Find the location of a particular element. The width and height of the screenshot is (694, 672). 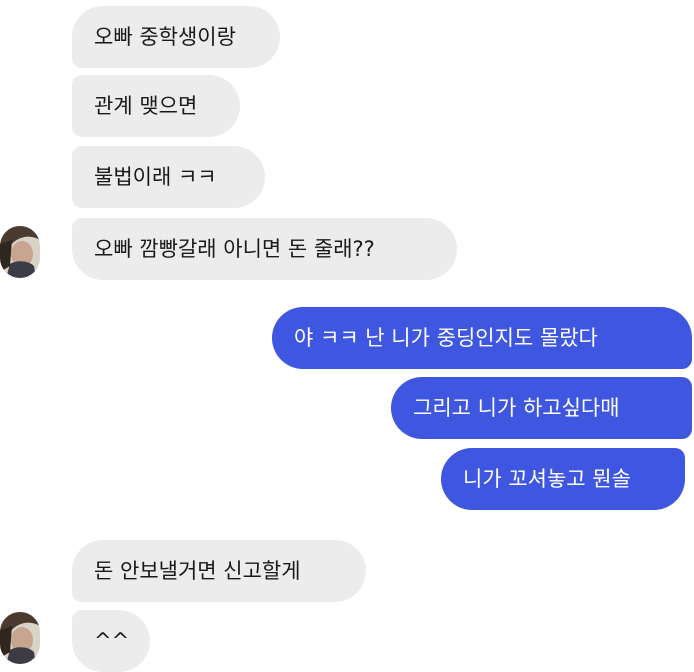

message-text: 불법이래 ㅋㅋ is located at coordinates (155, 177).